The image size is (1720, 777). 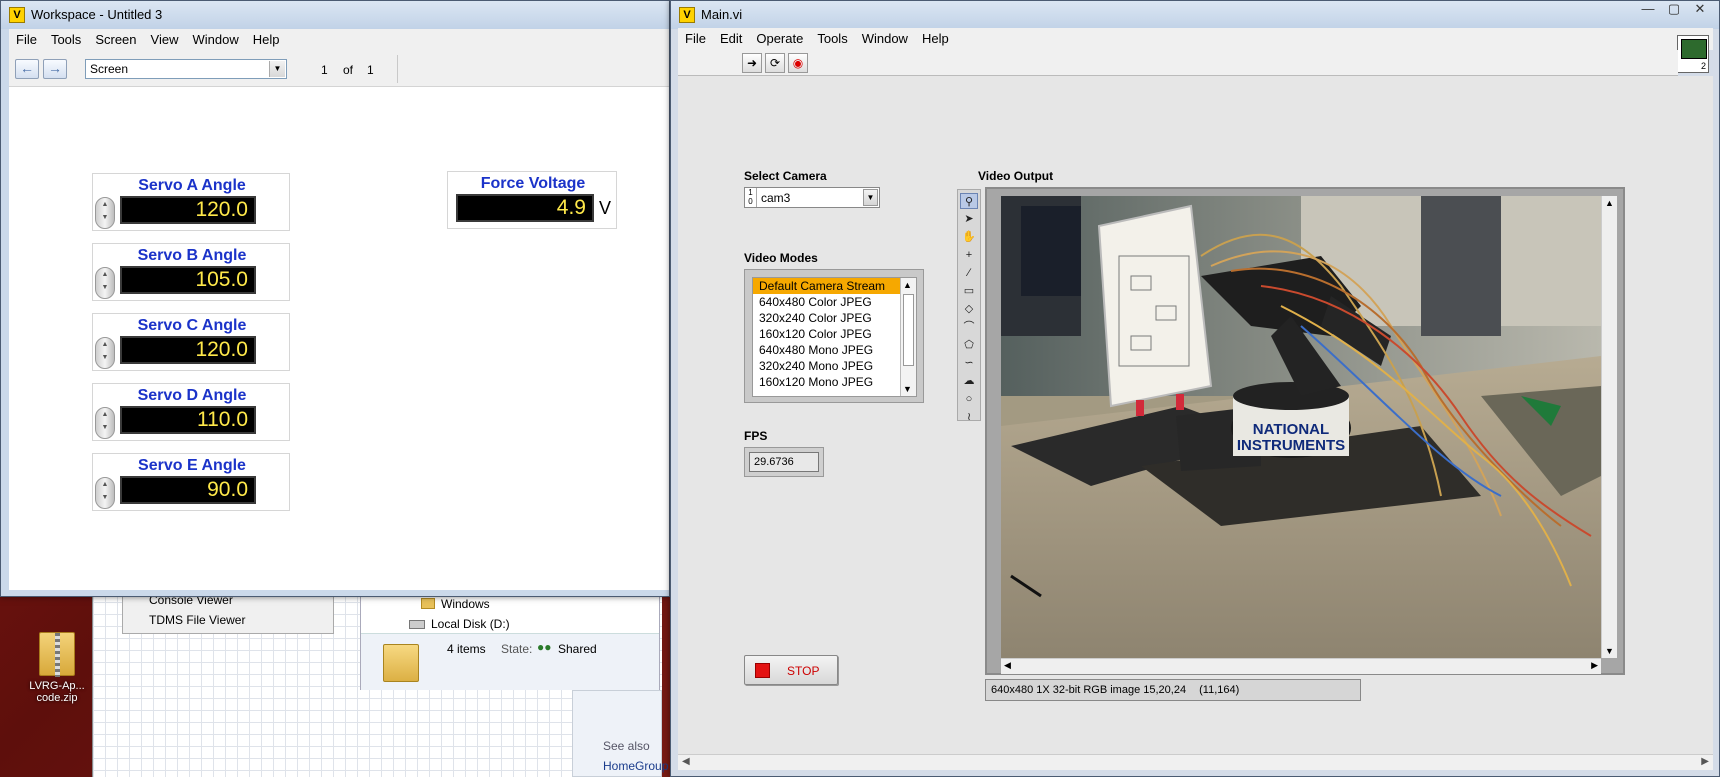 I want to click on polygon-icon: ⬠, so click(x=969, y=345).